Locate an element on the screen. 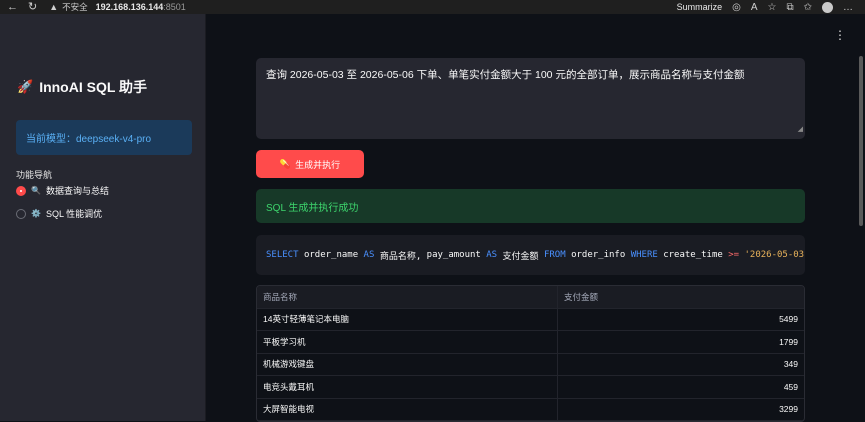  cell-pay-amount: 5499 is located at coordinates (681, 320).